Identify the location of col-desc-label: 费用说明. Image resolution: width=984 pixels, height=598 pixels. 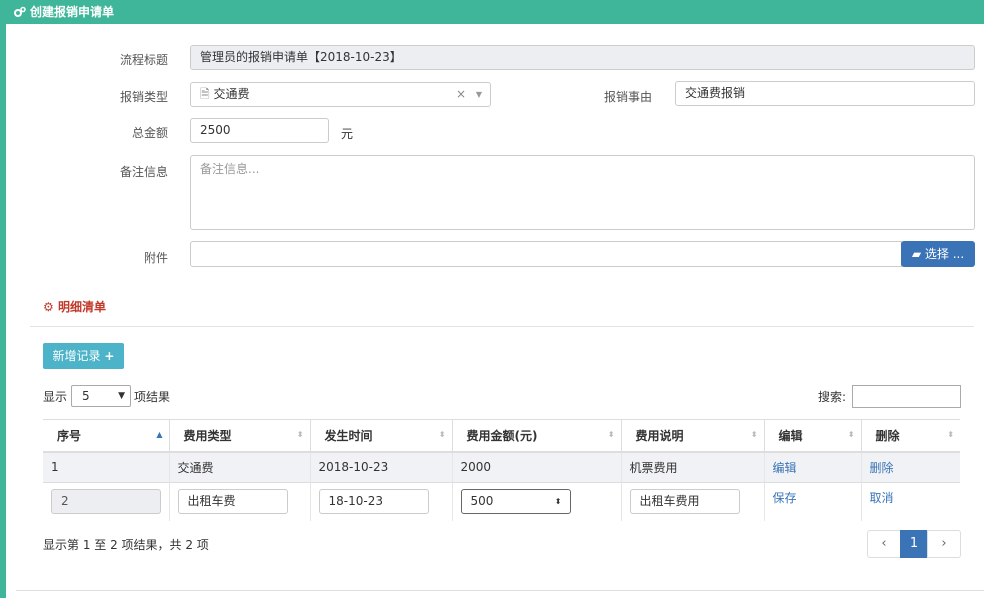
(659, 435).